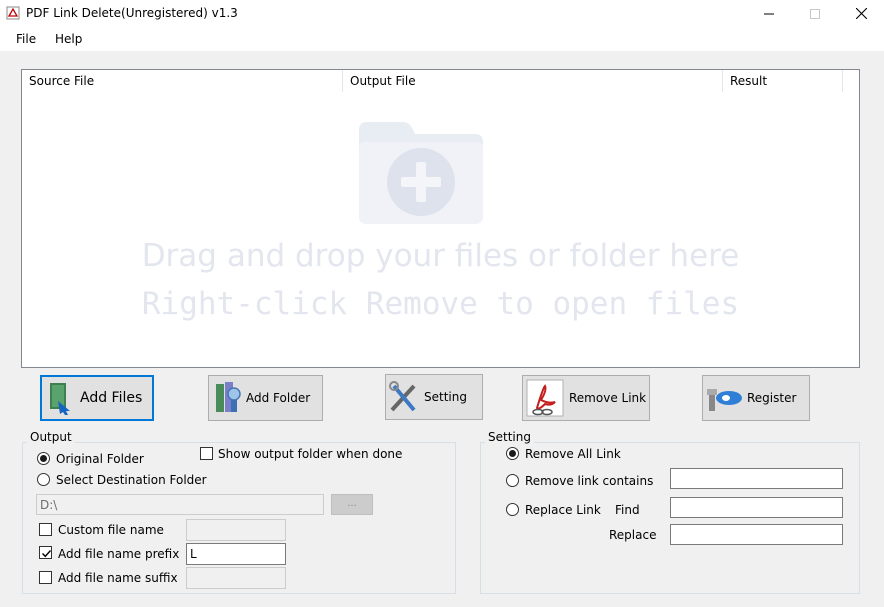  What do you see at coordinates (236, 530) in the screenshot?
I see `custom-name-field` at bounding box center [236, 530].